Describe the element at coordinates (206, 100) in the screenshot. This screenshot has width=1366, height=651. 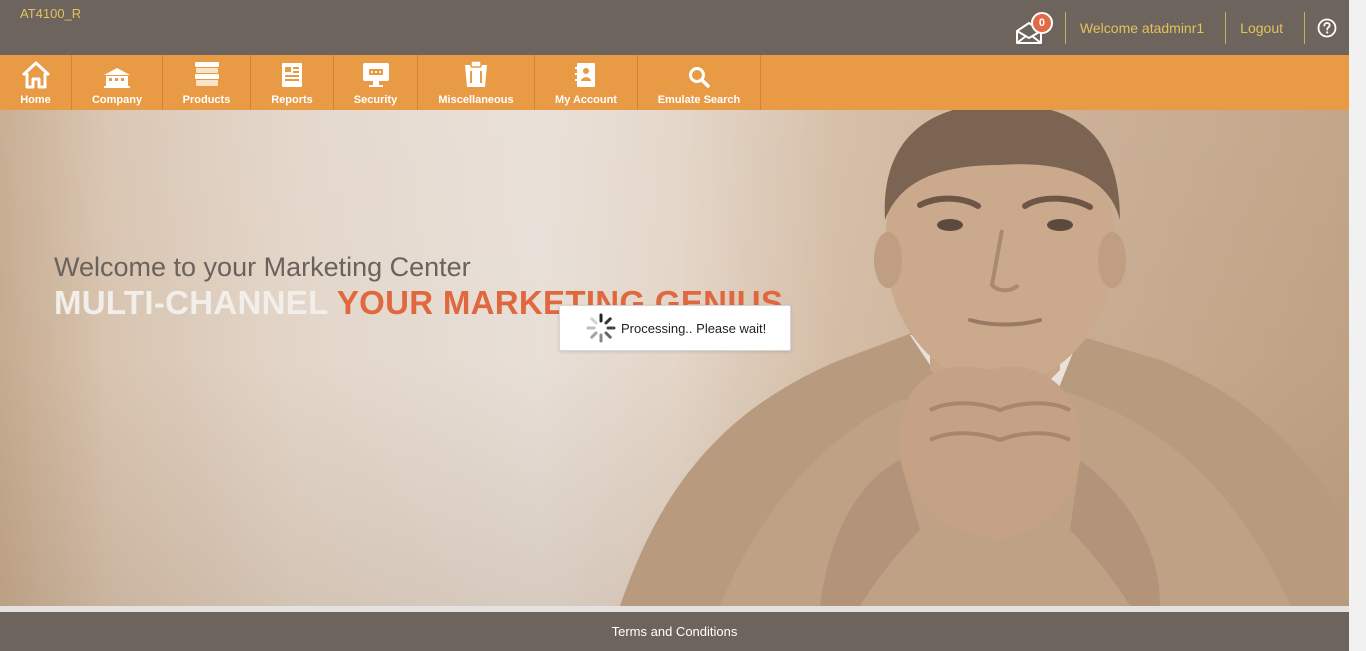
I see `nav-label: Products` at that location.